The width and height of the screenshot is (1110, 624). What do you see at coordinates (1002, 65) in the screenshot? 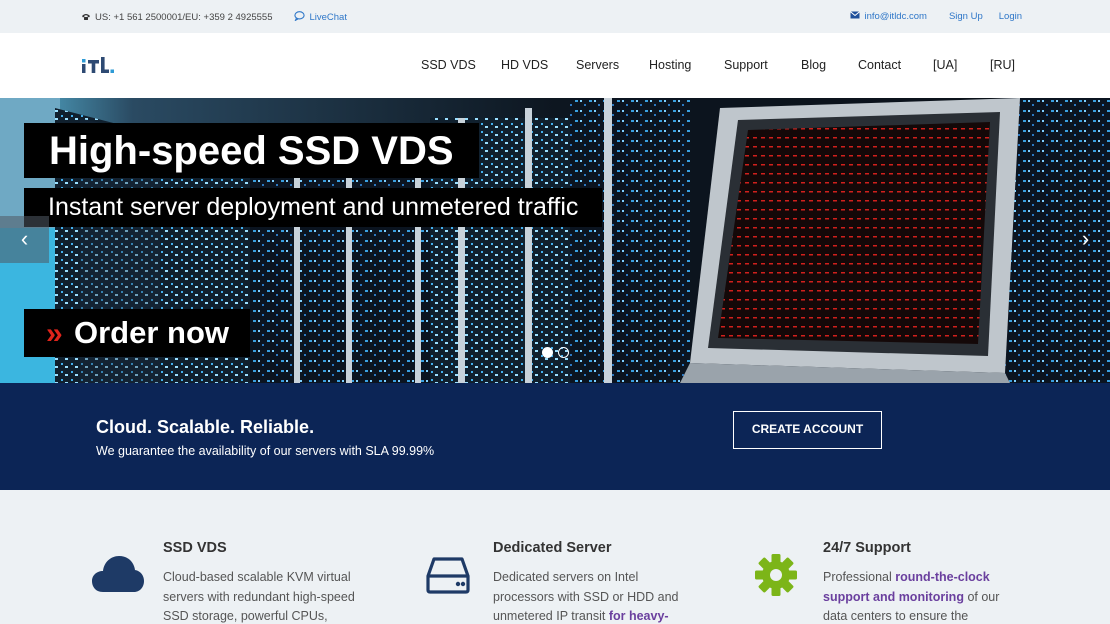
I see `nav-lang-ru: [RU]` at bounding box center [1002, 65].